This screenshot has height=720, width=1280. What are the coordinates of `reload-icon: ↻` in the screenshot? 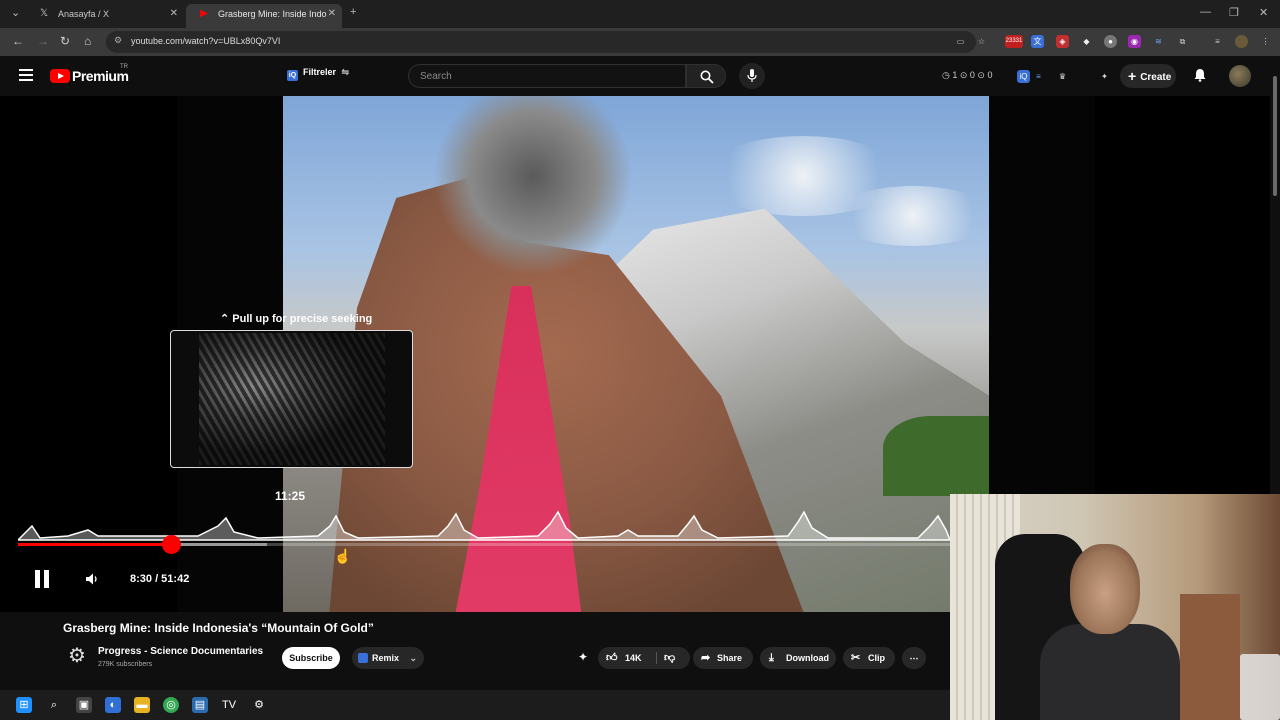 It's located at (65, 41).